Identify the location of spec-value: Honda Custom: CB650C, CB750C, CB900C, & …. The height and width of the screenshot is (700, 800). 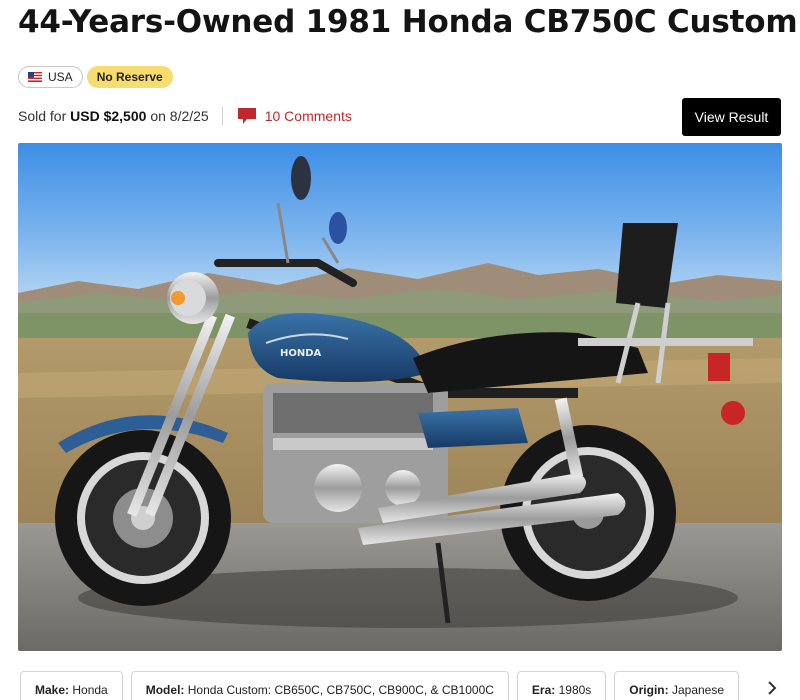
(340, 690).